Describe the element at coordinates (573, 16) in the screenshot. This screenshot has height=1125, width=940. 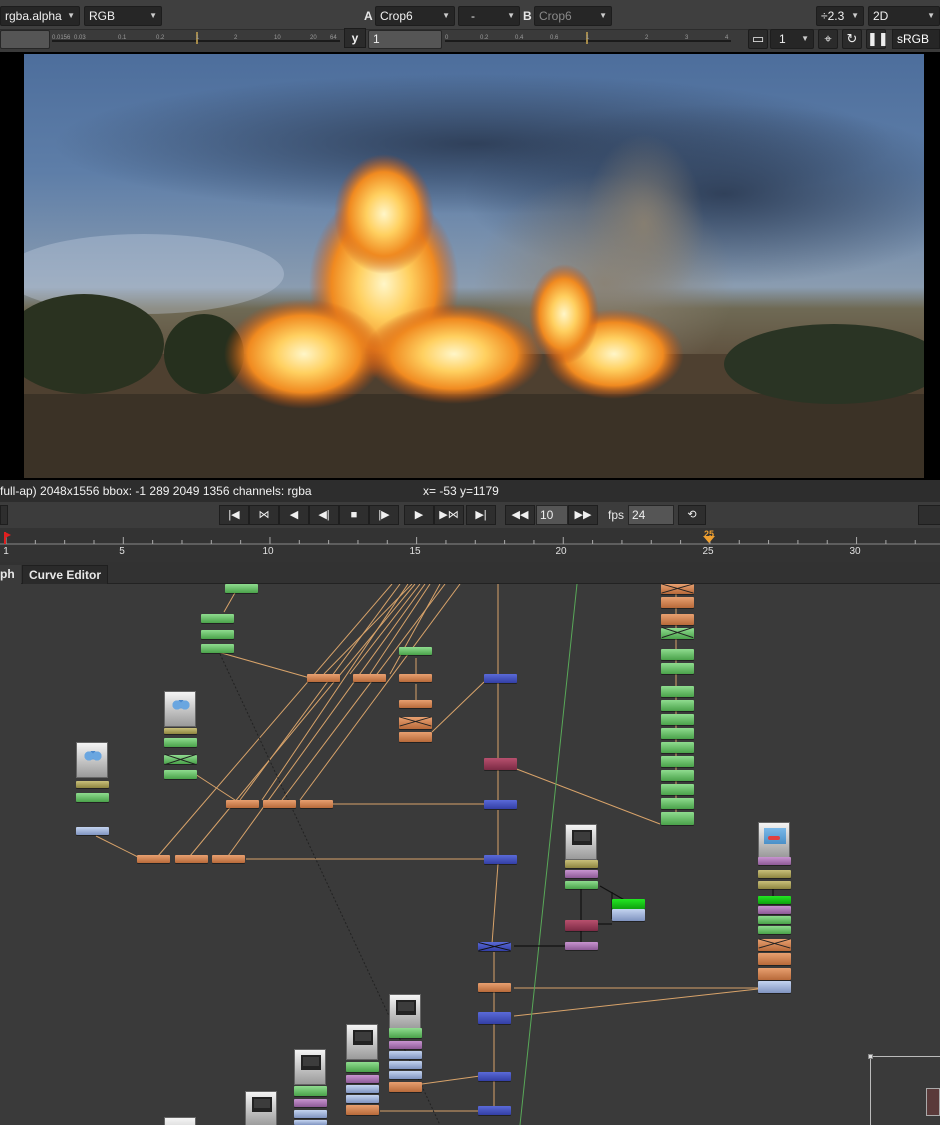
I see `input-b-dropdown: Crop6 ▼` at that location.